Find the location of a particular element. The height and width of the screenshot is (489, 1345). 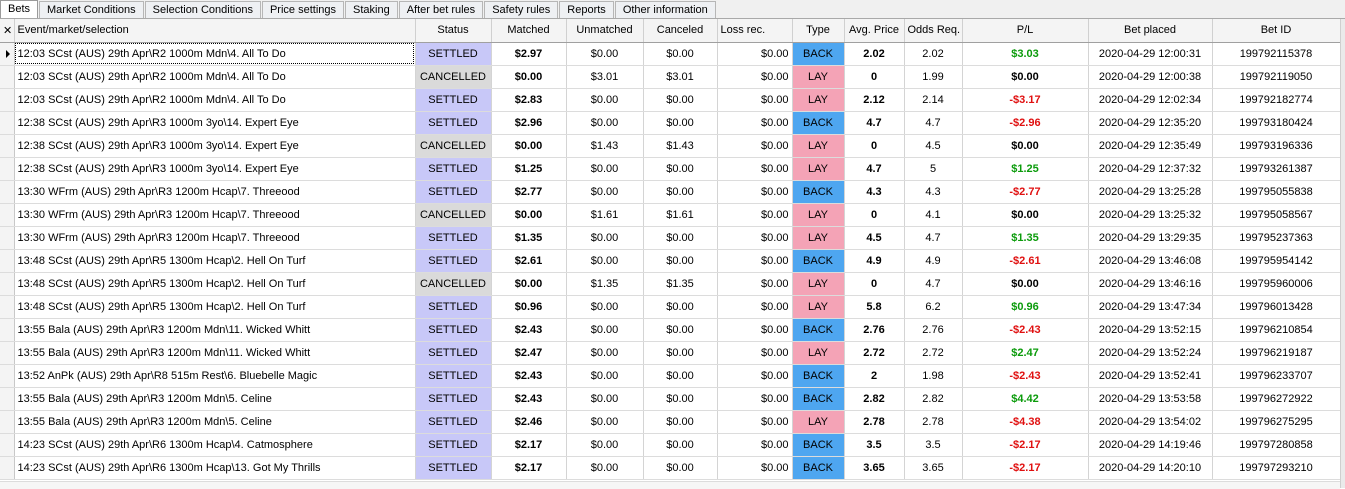

column-header-canceled: Canceled is located at coordinates (680, 31).